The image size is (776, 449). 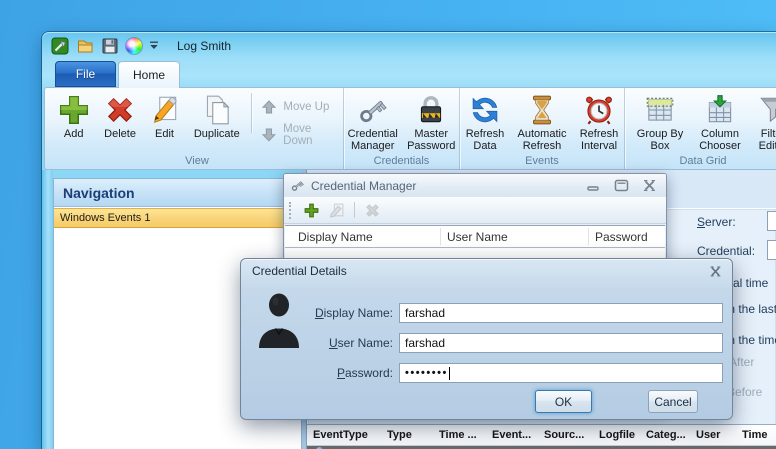 I want to click on add-icon, so click(x=74, y=110).